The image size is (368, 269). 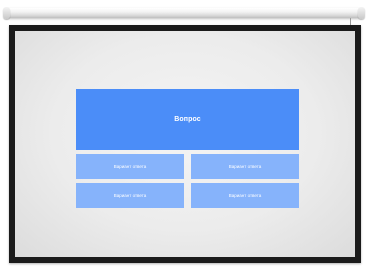 I want to click on answer-option-4: Вариант ответа, so click(x=245, y=195).